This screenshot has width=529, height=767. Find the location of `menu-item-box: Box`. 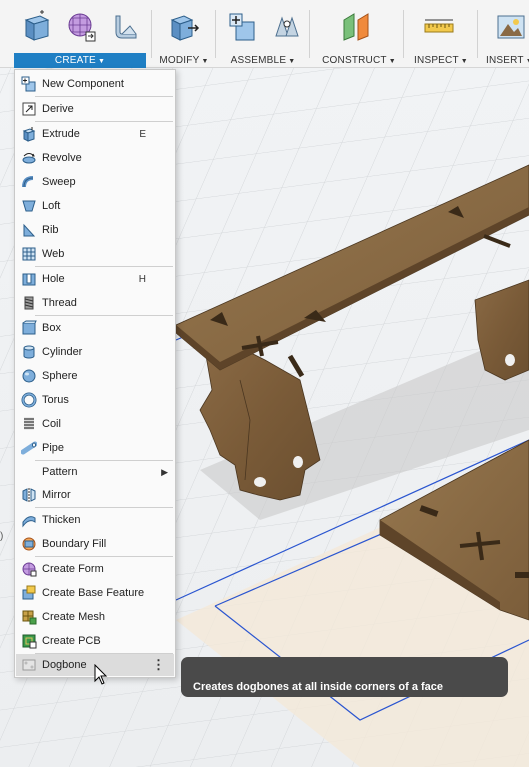

menu-item-box: Box is located at coordinates (95, 328).